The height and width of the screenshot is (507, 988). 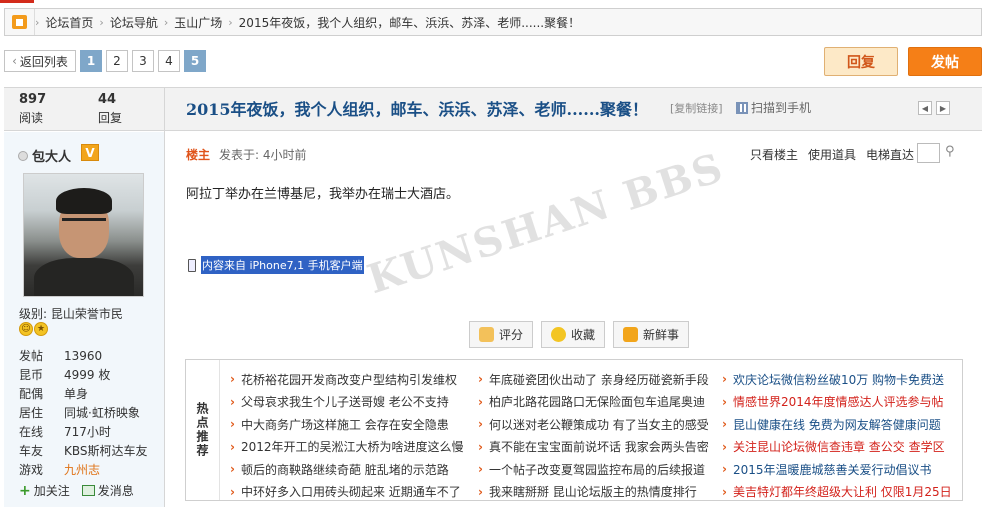 I want to click on crumb-forum-home: 论坛首页, so click(x=69, y=22).